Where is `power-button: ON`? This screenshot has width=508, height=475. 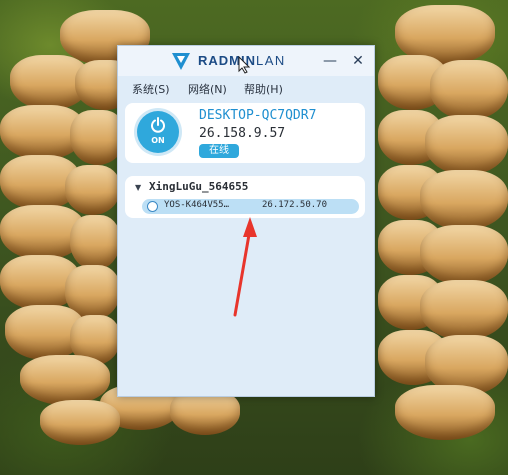 power-button: ON is located at coordinates (158, 132).